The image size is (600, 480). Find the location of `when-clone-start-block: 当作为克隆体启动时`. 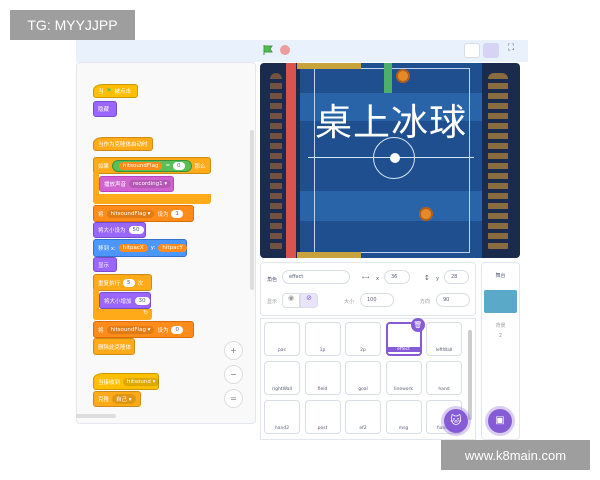

when-clone-start-block: 当作为克隆体启动时 is located at coordinates (123, 144).